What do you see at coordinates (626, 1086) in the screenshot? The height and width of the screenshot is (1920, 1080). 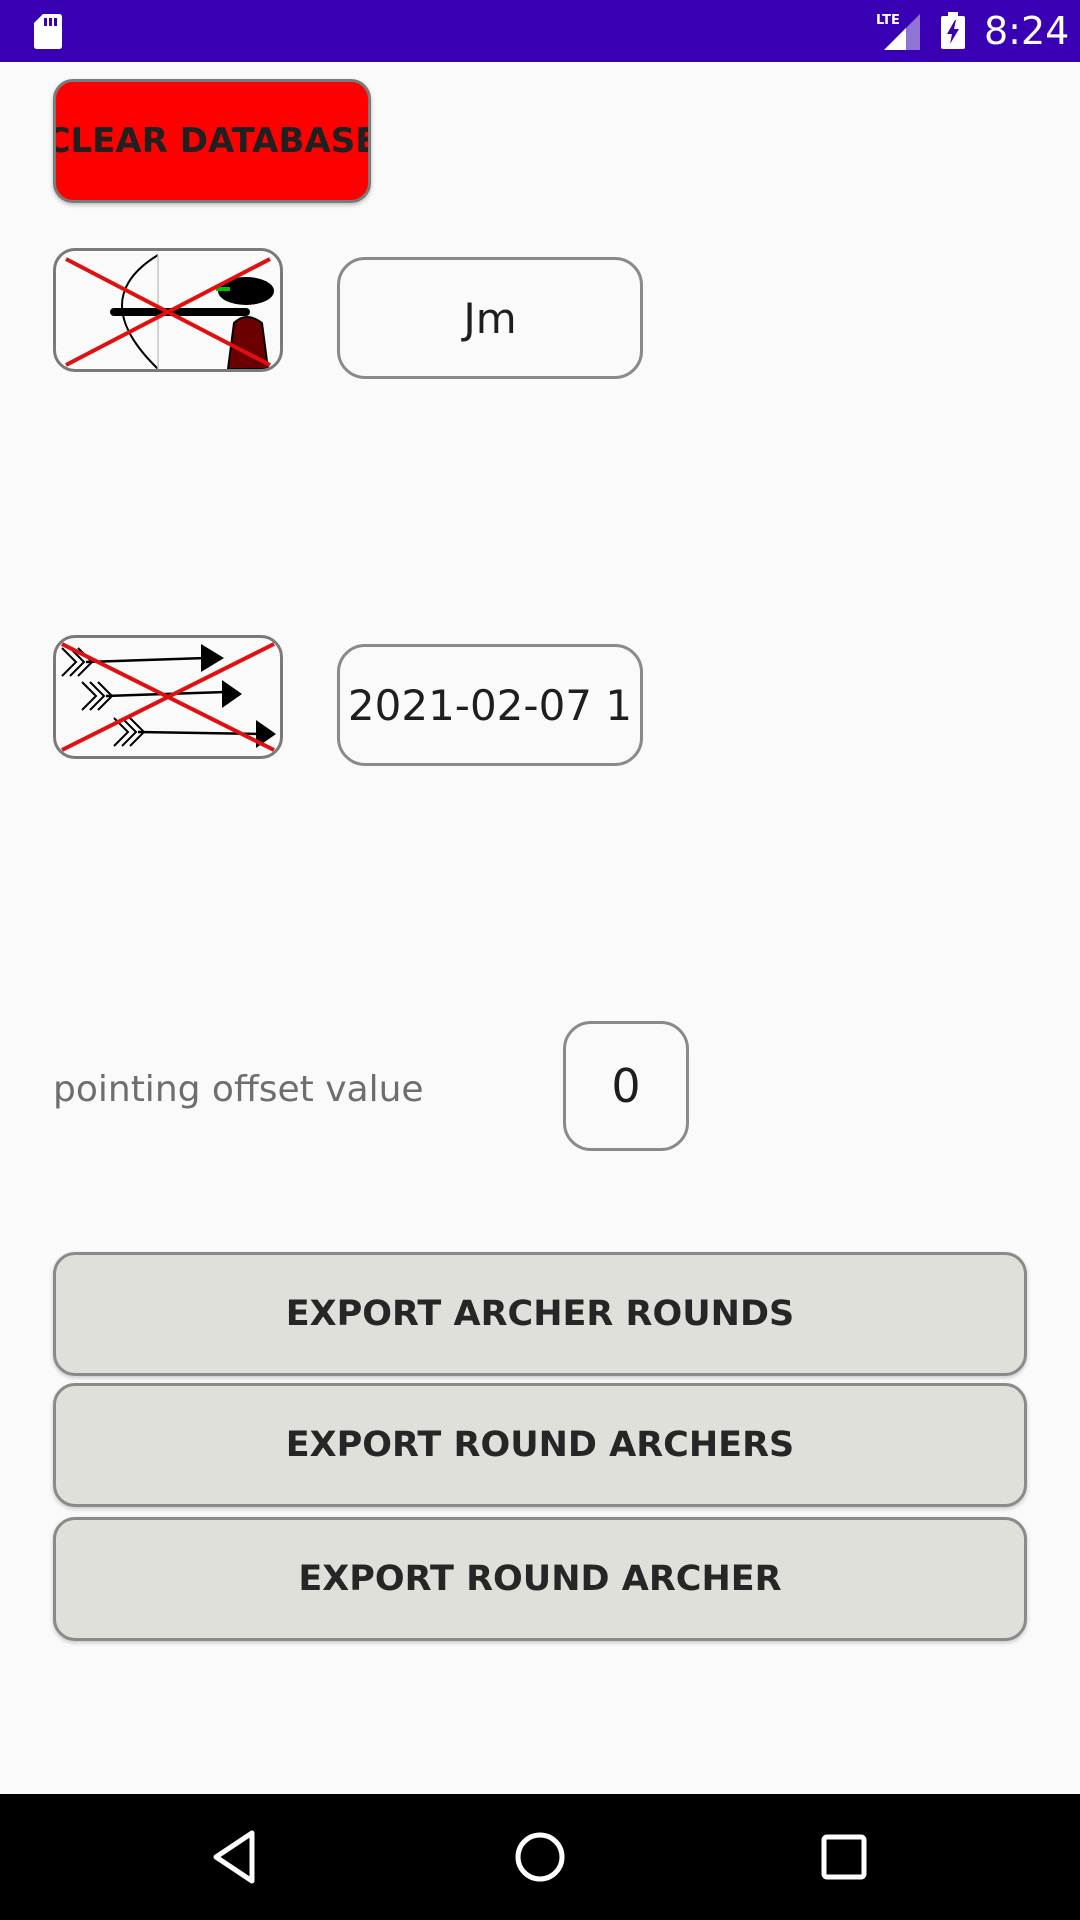 I see `pointing-offset-input: 0` at bounding box center [626, 1086].